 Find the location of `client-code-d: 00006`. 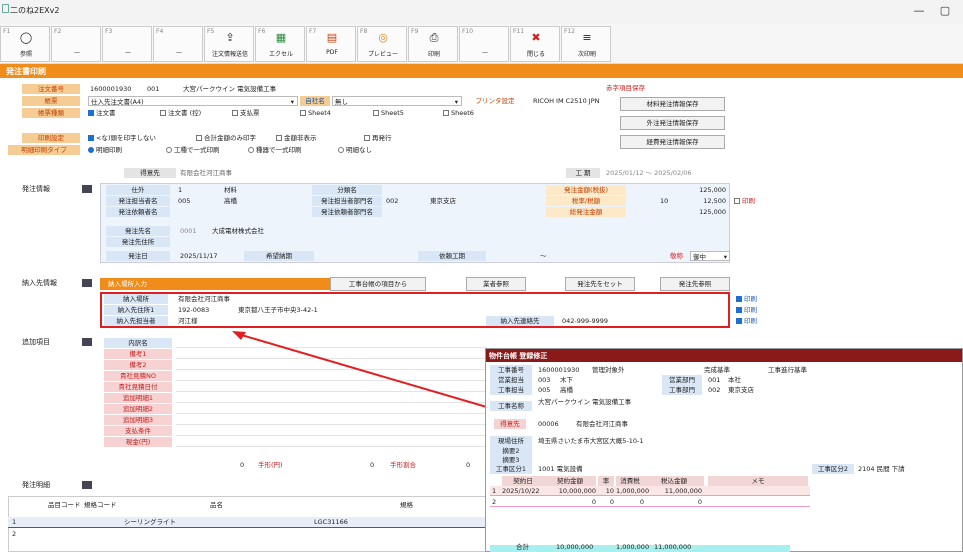

client-code-d: 00006 is located at coordinates (548, 424).